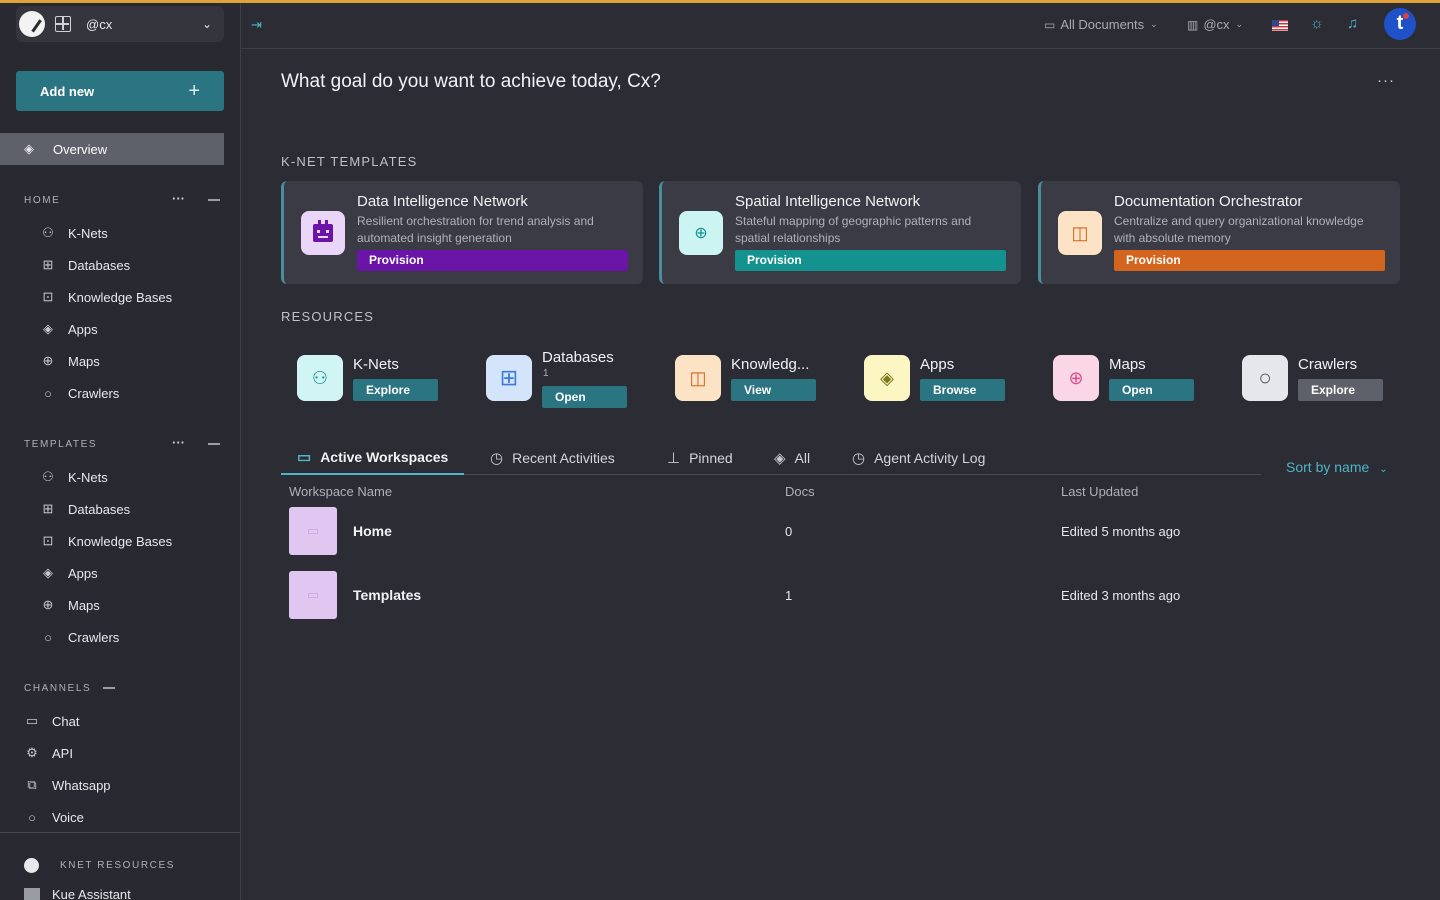 The width and height of the screenshot is (1440, 900). What do you see at coordinates (1352, 23) in the screenshot?
I see `bell-icon: ♫` at bounding box center [1352, 23].